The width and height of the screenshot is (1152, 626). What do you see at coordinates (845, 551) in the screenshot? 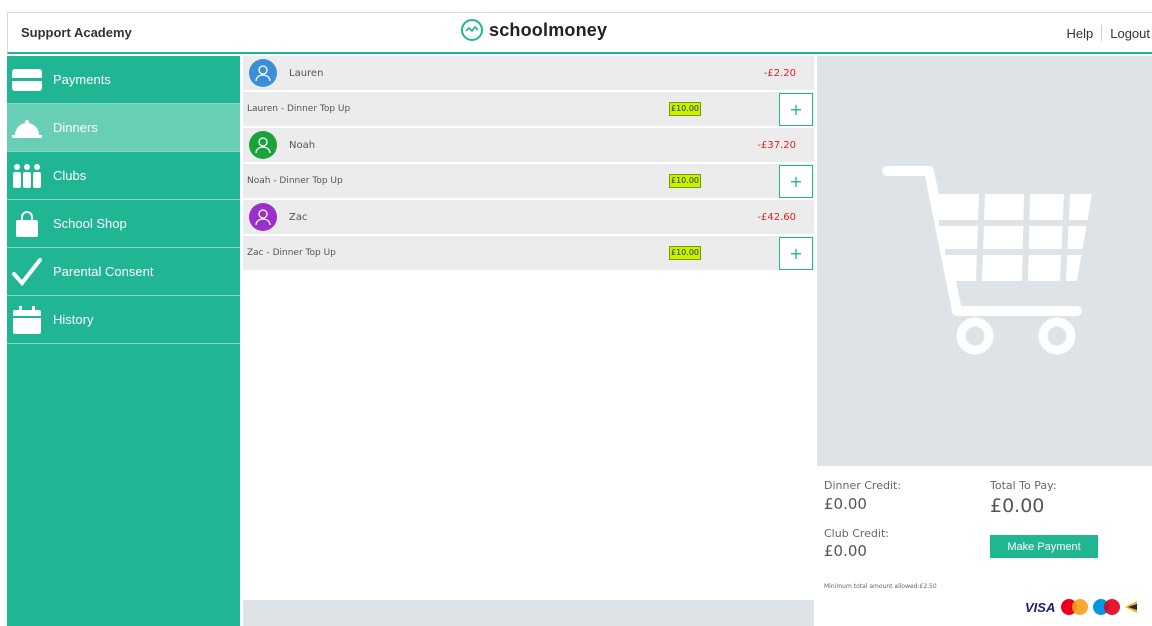
I see `club-credit-value: £0.00` at bounding box center [845, 551].